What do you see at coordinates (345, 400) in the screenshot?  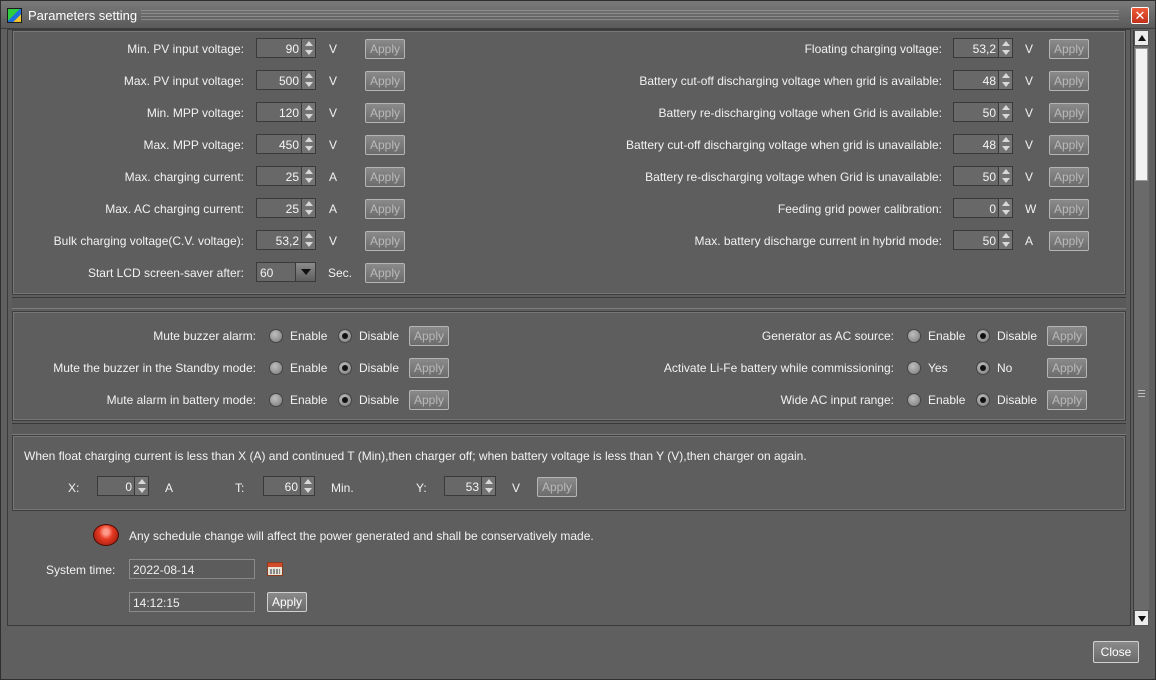 I see `mute-battery-disable-radio` at bounding box center [345, 400].